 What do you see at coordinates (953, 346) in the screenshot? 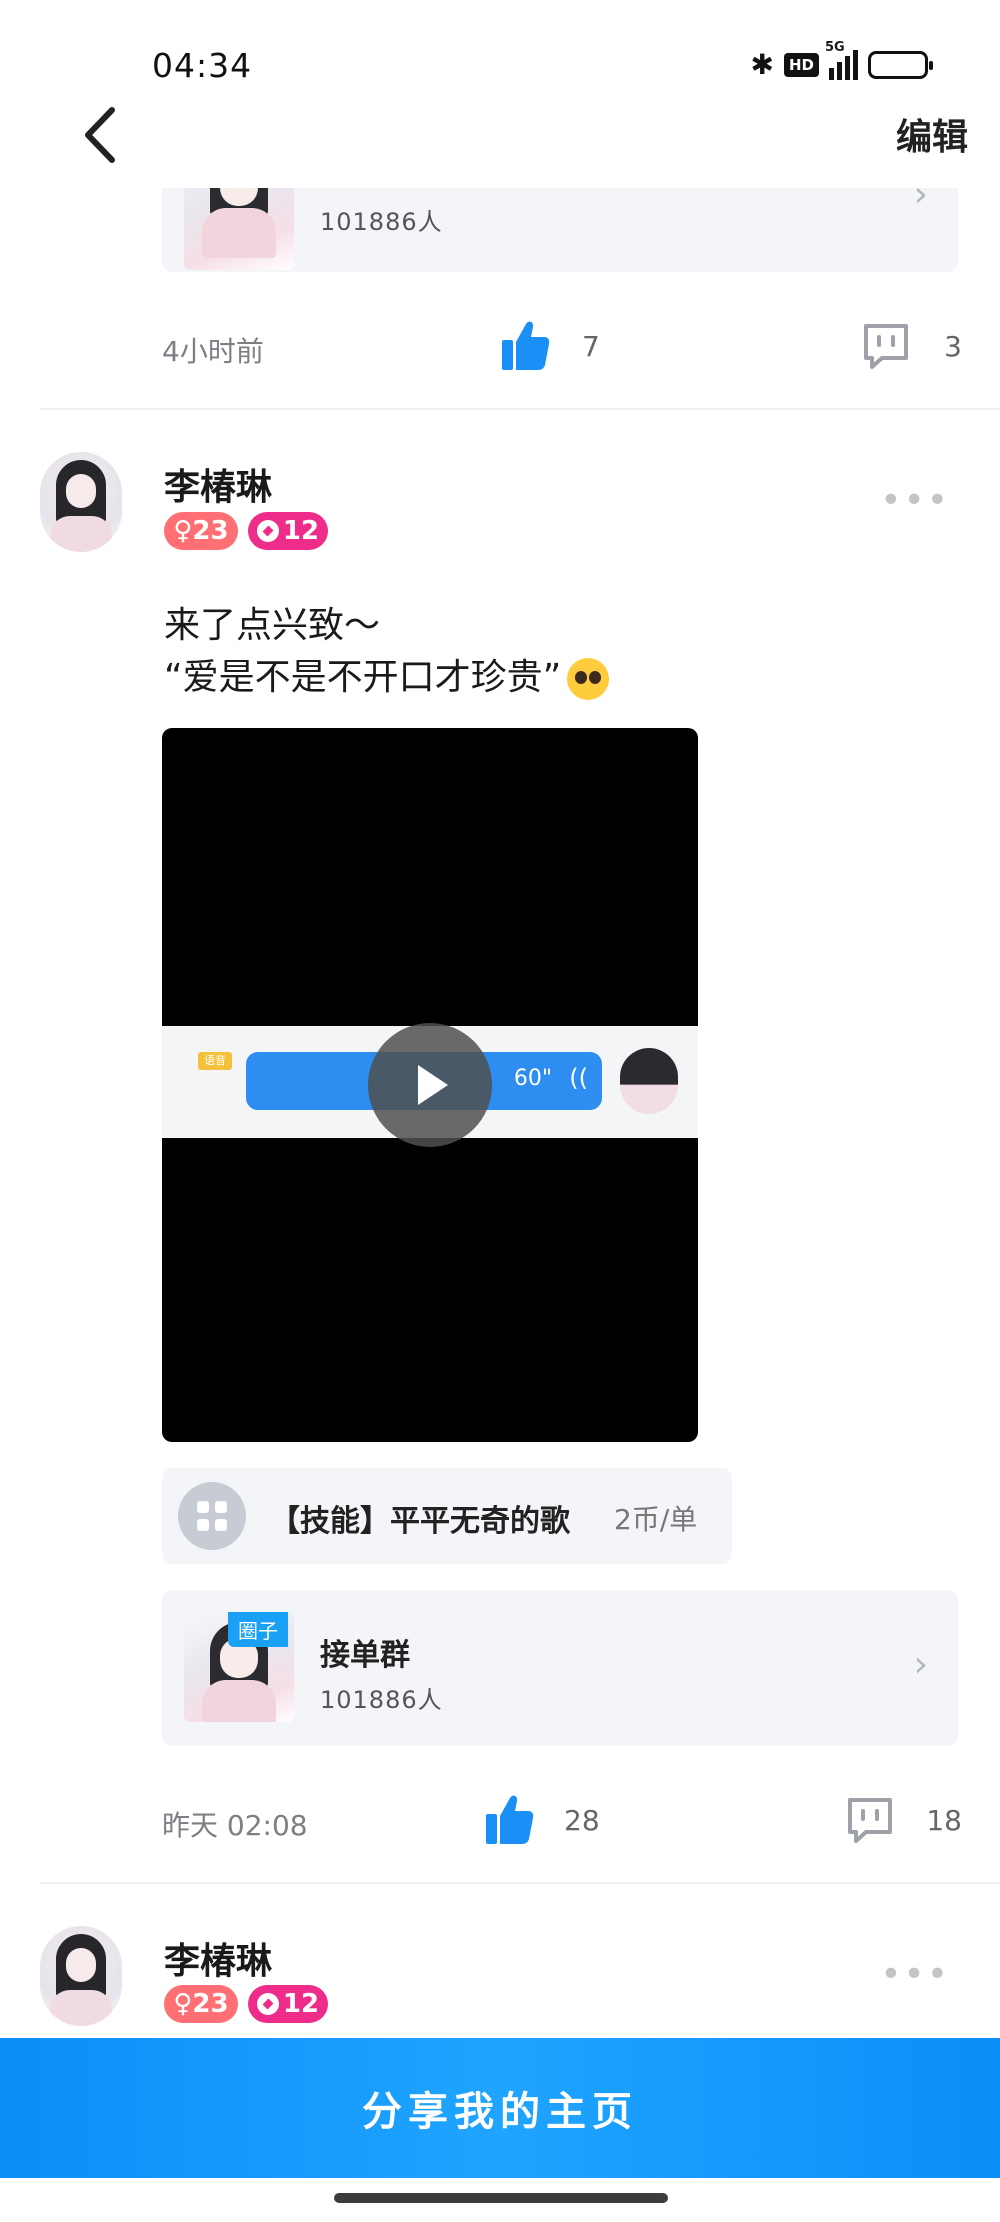
I see `comment-count: 3` at bounding box center [953, 346].